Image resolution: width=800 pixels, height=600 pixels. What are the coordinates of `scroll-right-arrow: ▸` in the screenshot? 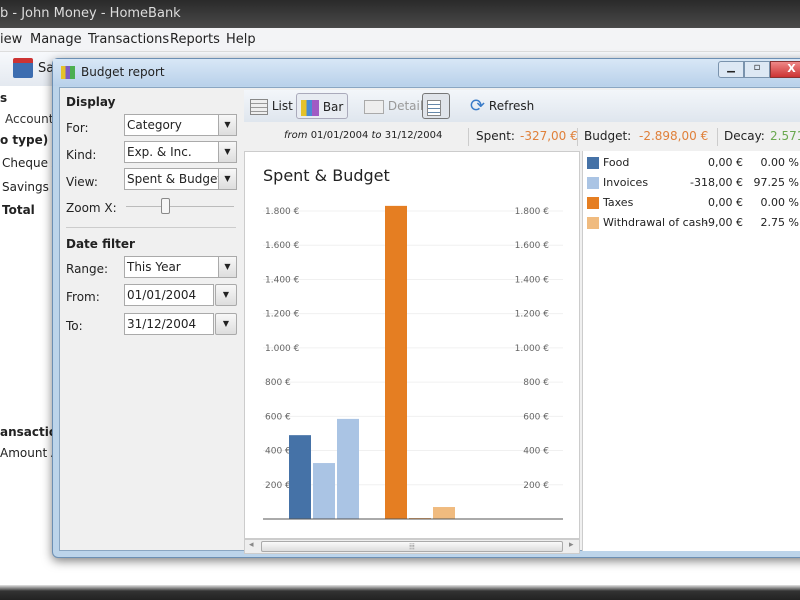 It's located at (571, 545).